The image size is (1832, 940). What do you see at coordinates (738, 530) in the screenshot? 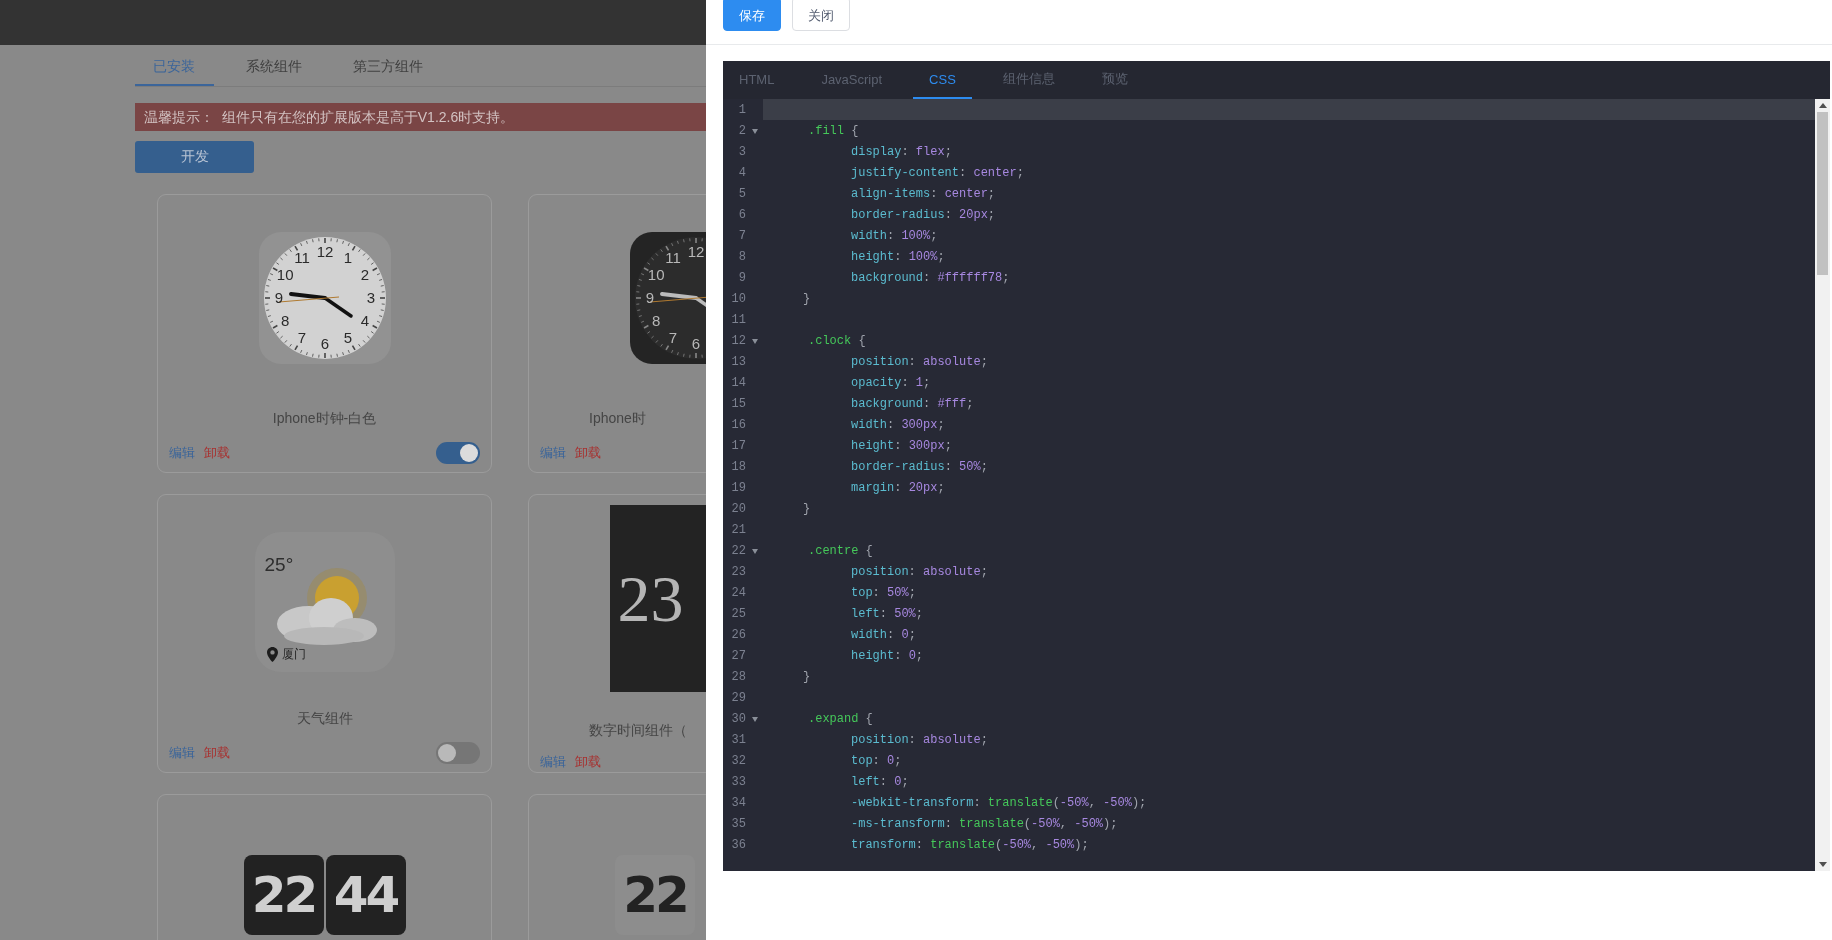
I see `line-number: 21` at bounding box center [738, 530].